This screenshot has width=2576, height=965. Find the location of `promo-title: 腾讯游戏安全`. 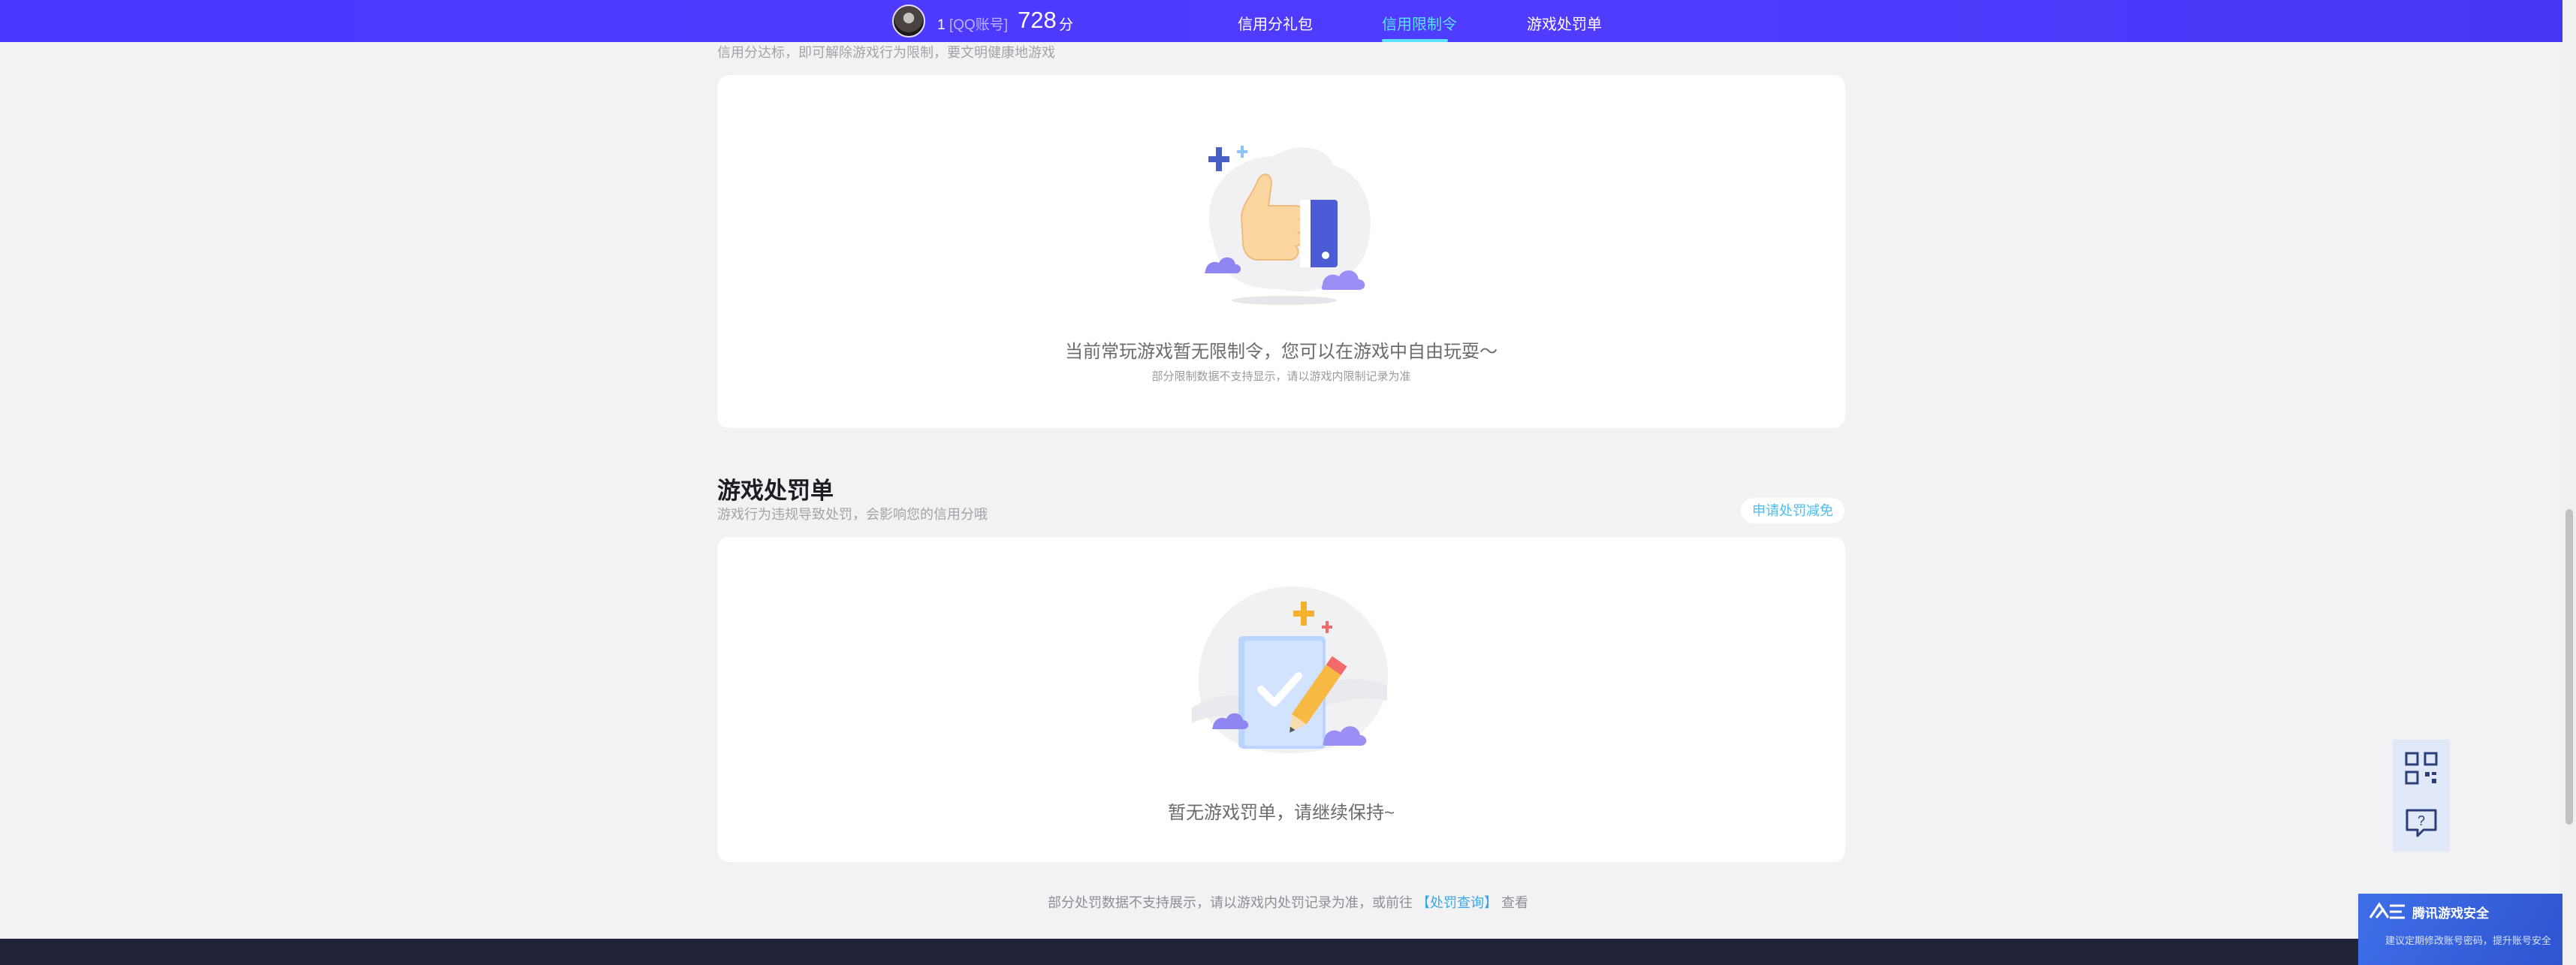

promo-title: 腾讯游戏安全 is located at coordinates (2450, 913).